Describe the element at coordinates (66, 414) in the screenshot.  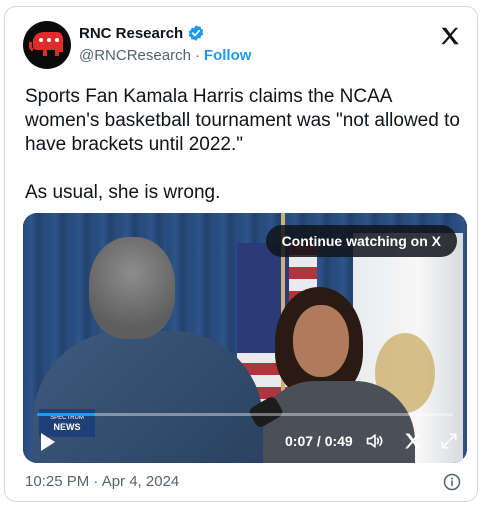
I see `video-progress-fill` at that location.